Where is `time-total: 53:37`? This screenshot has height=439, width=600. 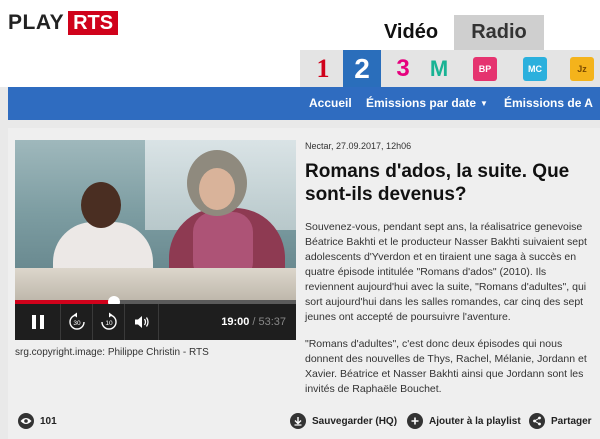 time-total: 53:37 is located at coordinates (272, 322).